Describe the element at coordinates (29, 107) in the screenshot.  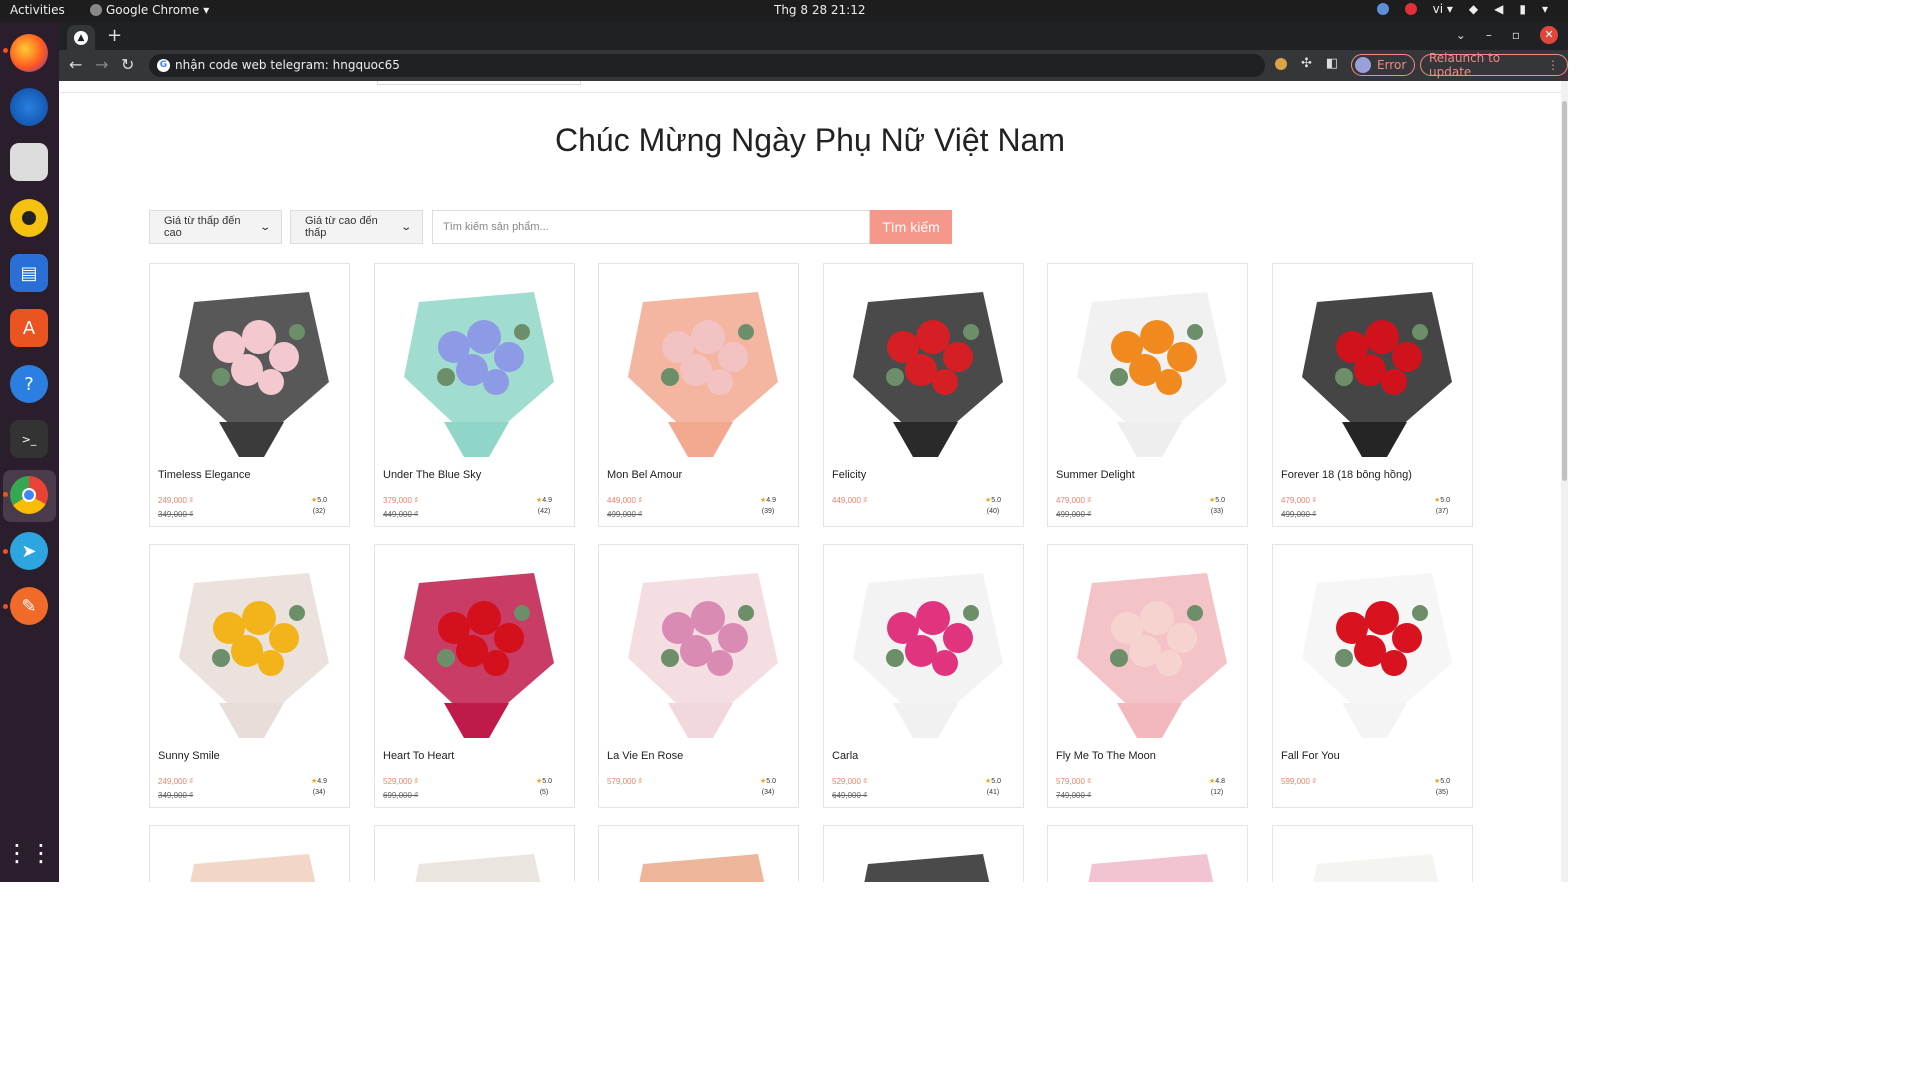
I see `thunderbird-icon` at that location.